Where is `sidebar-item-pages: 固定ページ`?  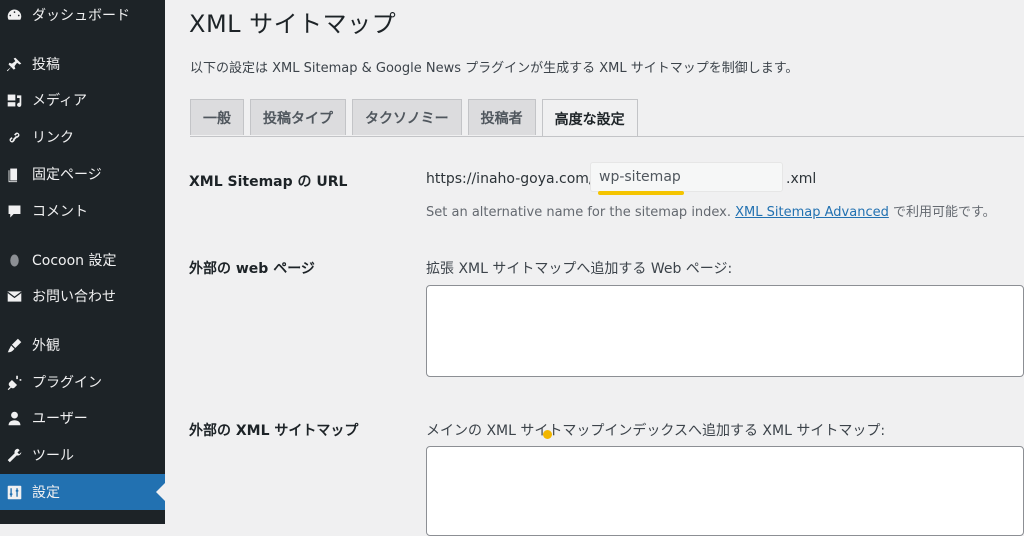
sidebar-item-pages: 固定ページ is located at coordinates (82, 174).